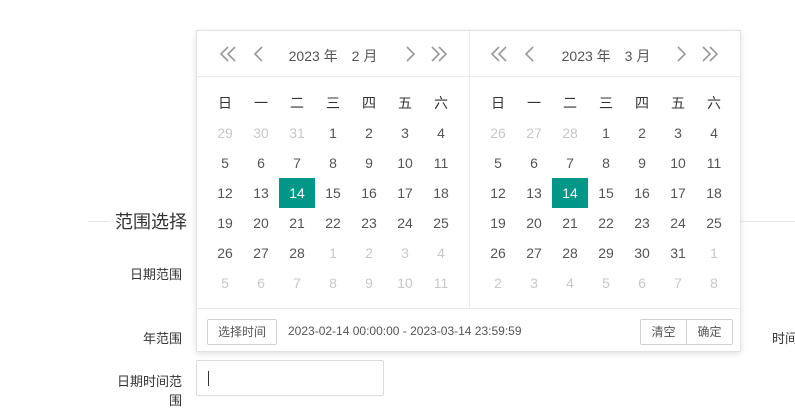  Describe the element at coordinates (768, 221) in the screenshot. I see `divider-line-right` at that location.